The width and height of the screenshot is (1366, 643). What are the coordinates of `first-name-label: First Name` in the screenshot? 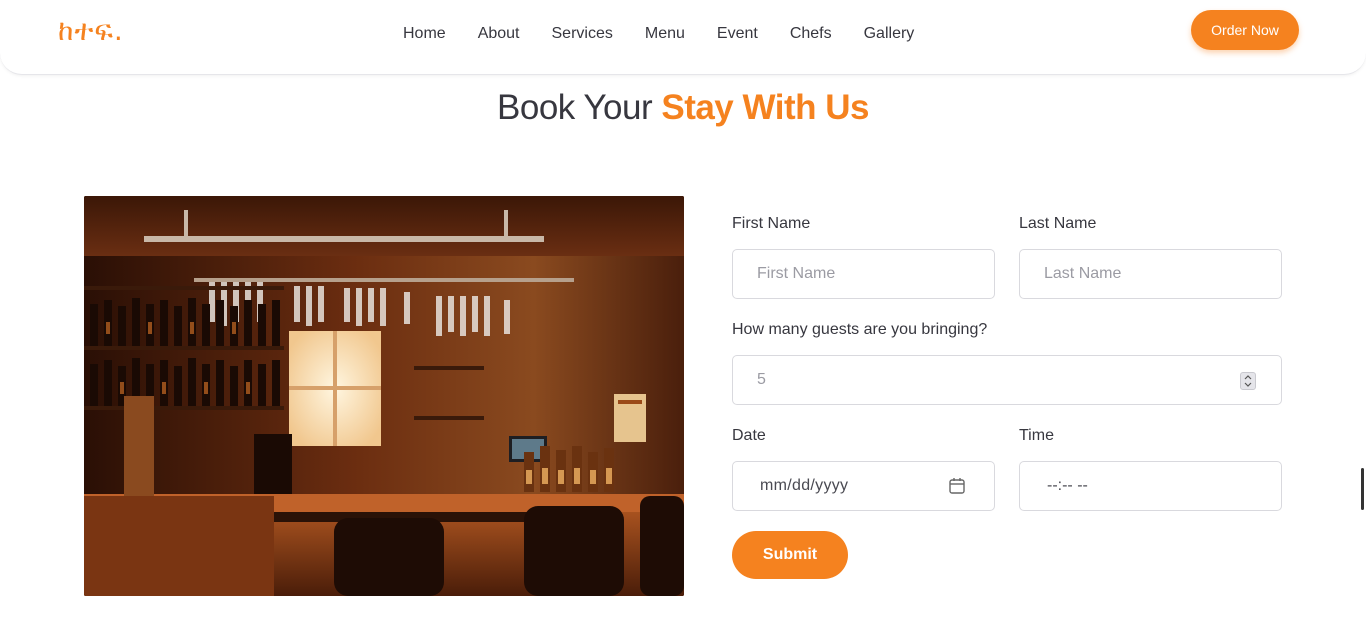 It's located at (771, 223).